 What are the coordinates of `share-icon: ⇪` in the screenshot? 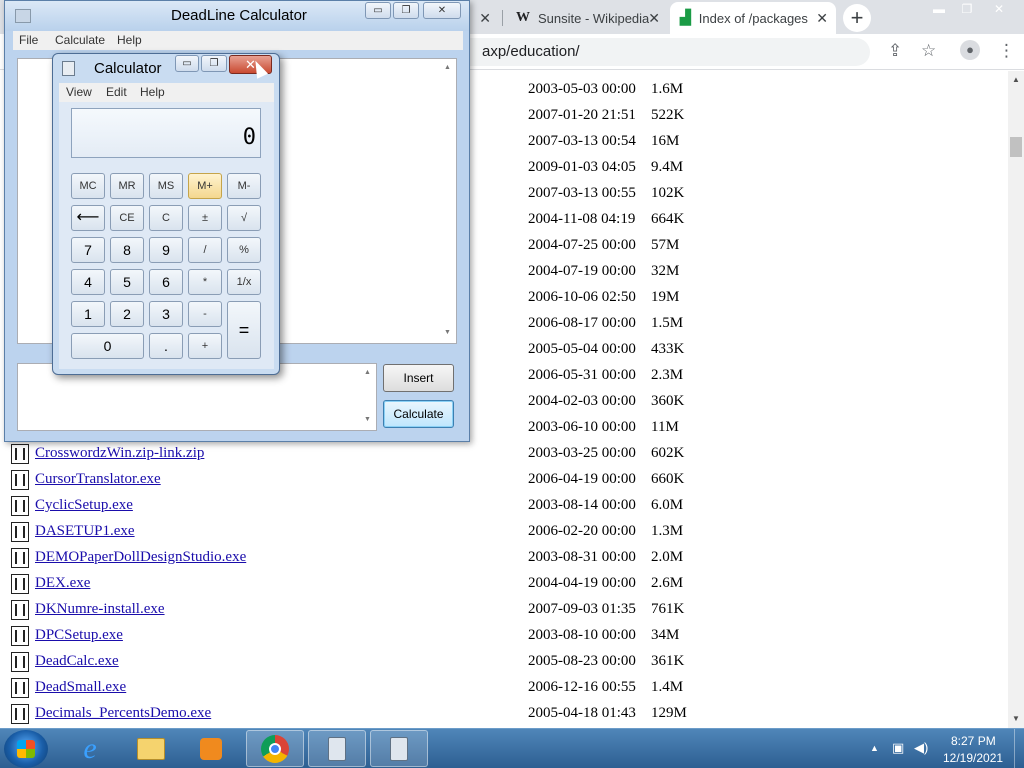 It's located at (895, 51).